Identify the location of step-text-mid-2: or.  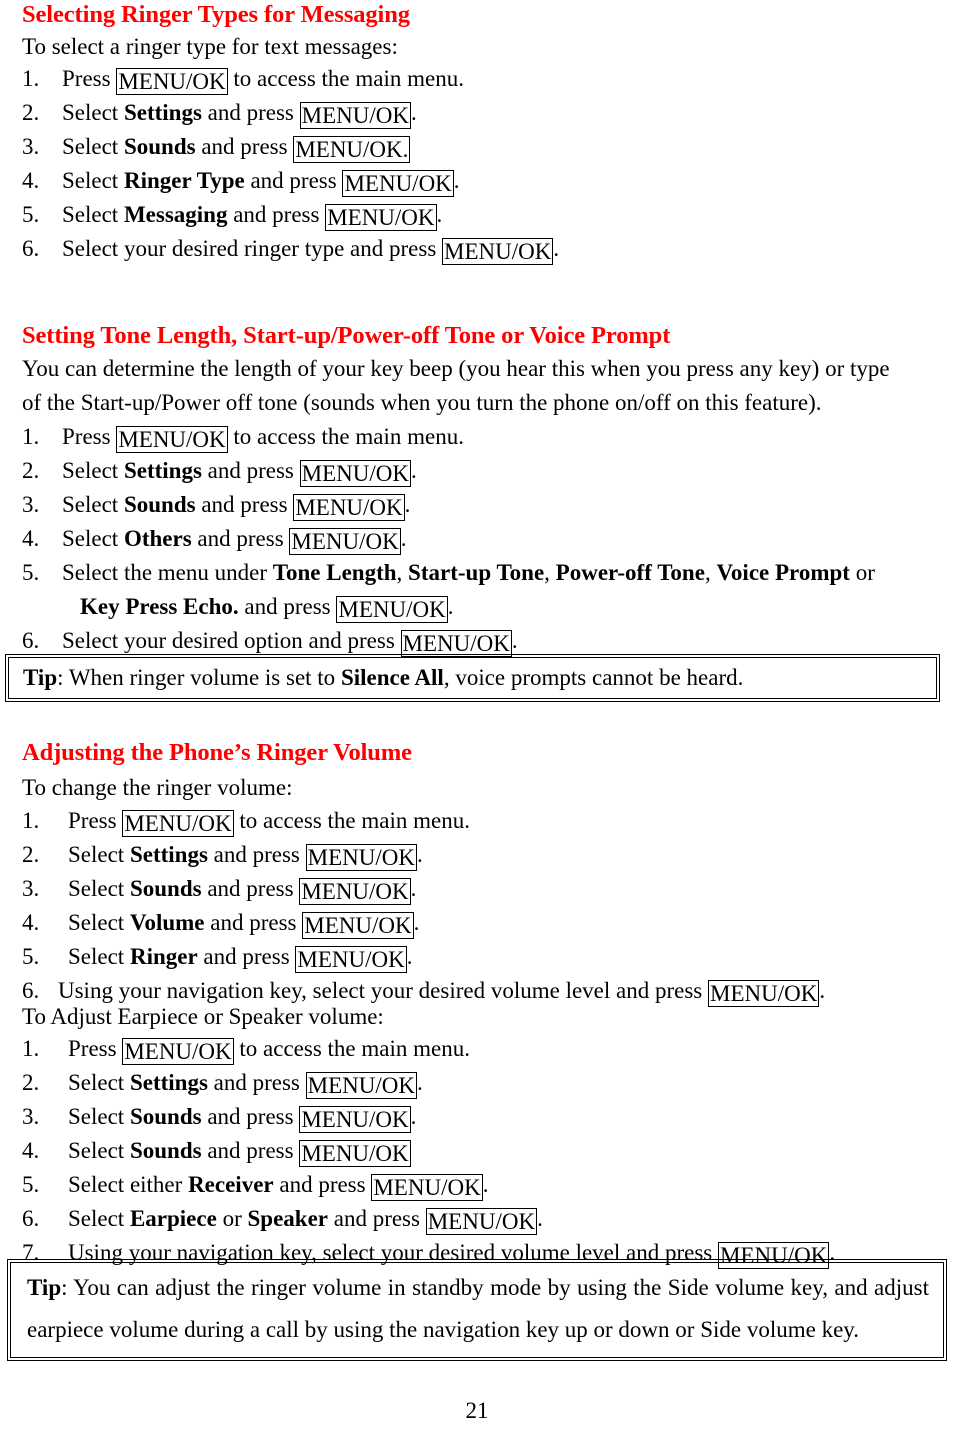
(232, 1218).